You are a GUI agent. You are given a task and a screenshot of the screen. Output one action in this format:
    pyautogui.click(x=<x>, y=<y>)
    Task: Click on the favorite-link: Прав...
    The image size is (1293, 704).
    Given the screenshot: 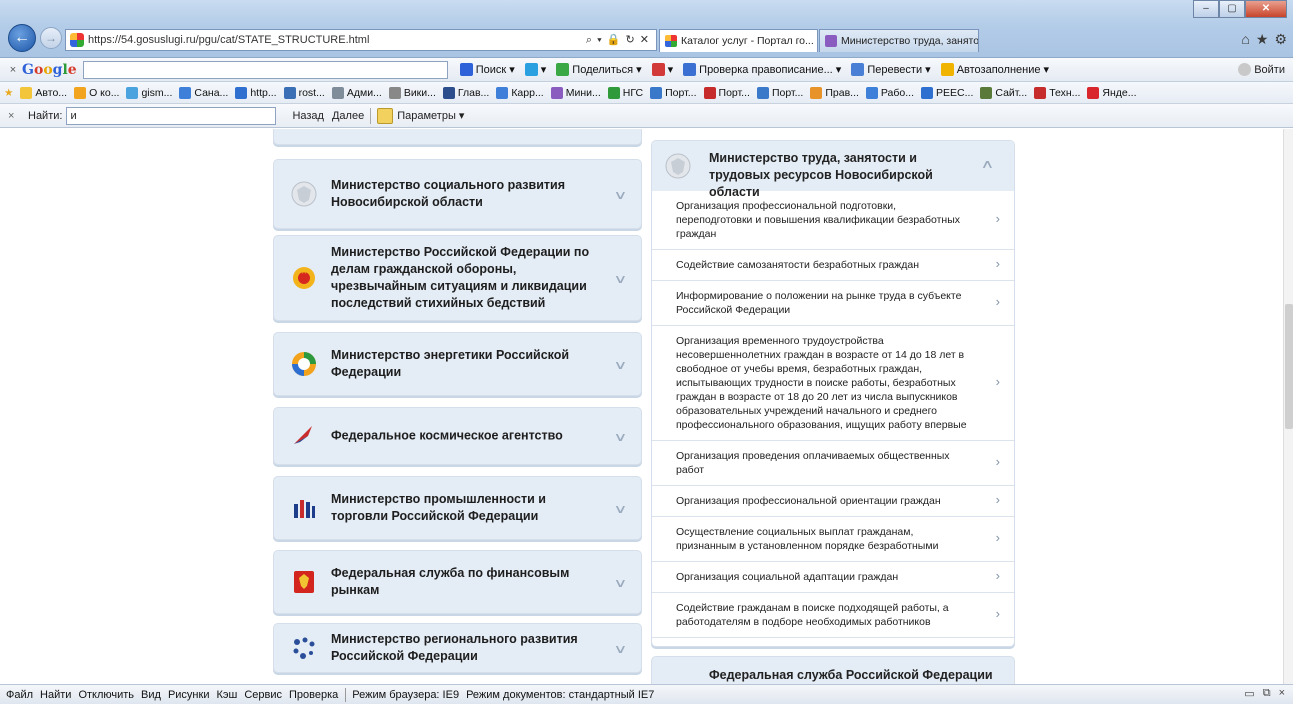 What is the action you would take?
    pyautogui.click(x=834, y=92)
    